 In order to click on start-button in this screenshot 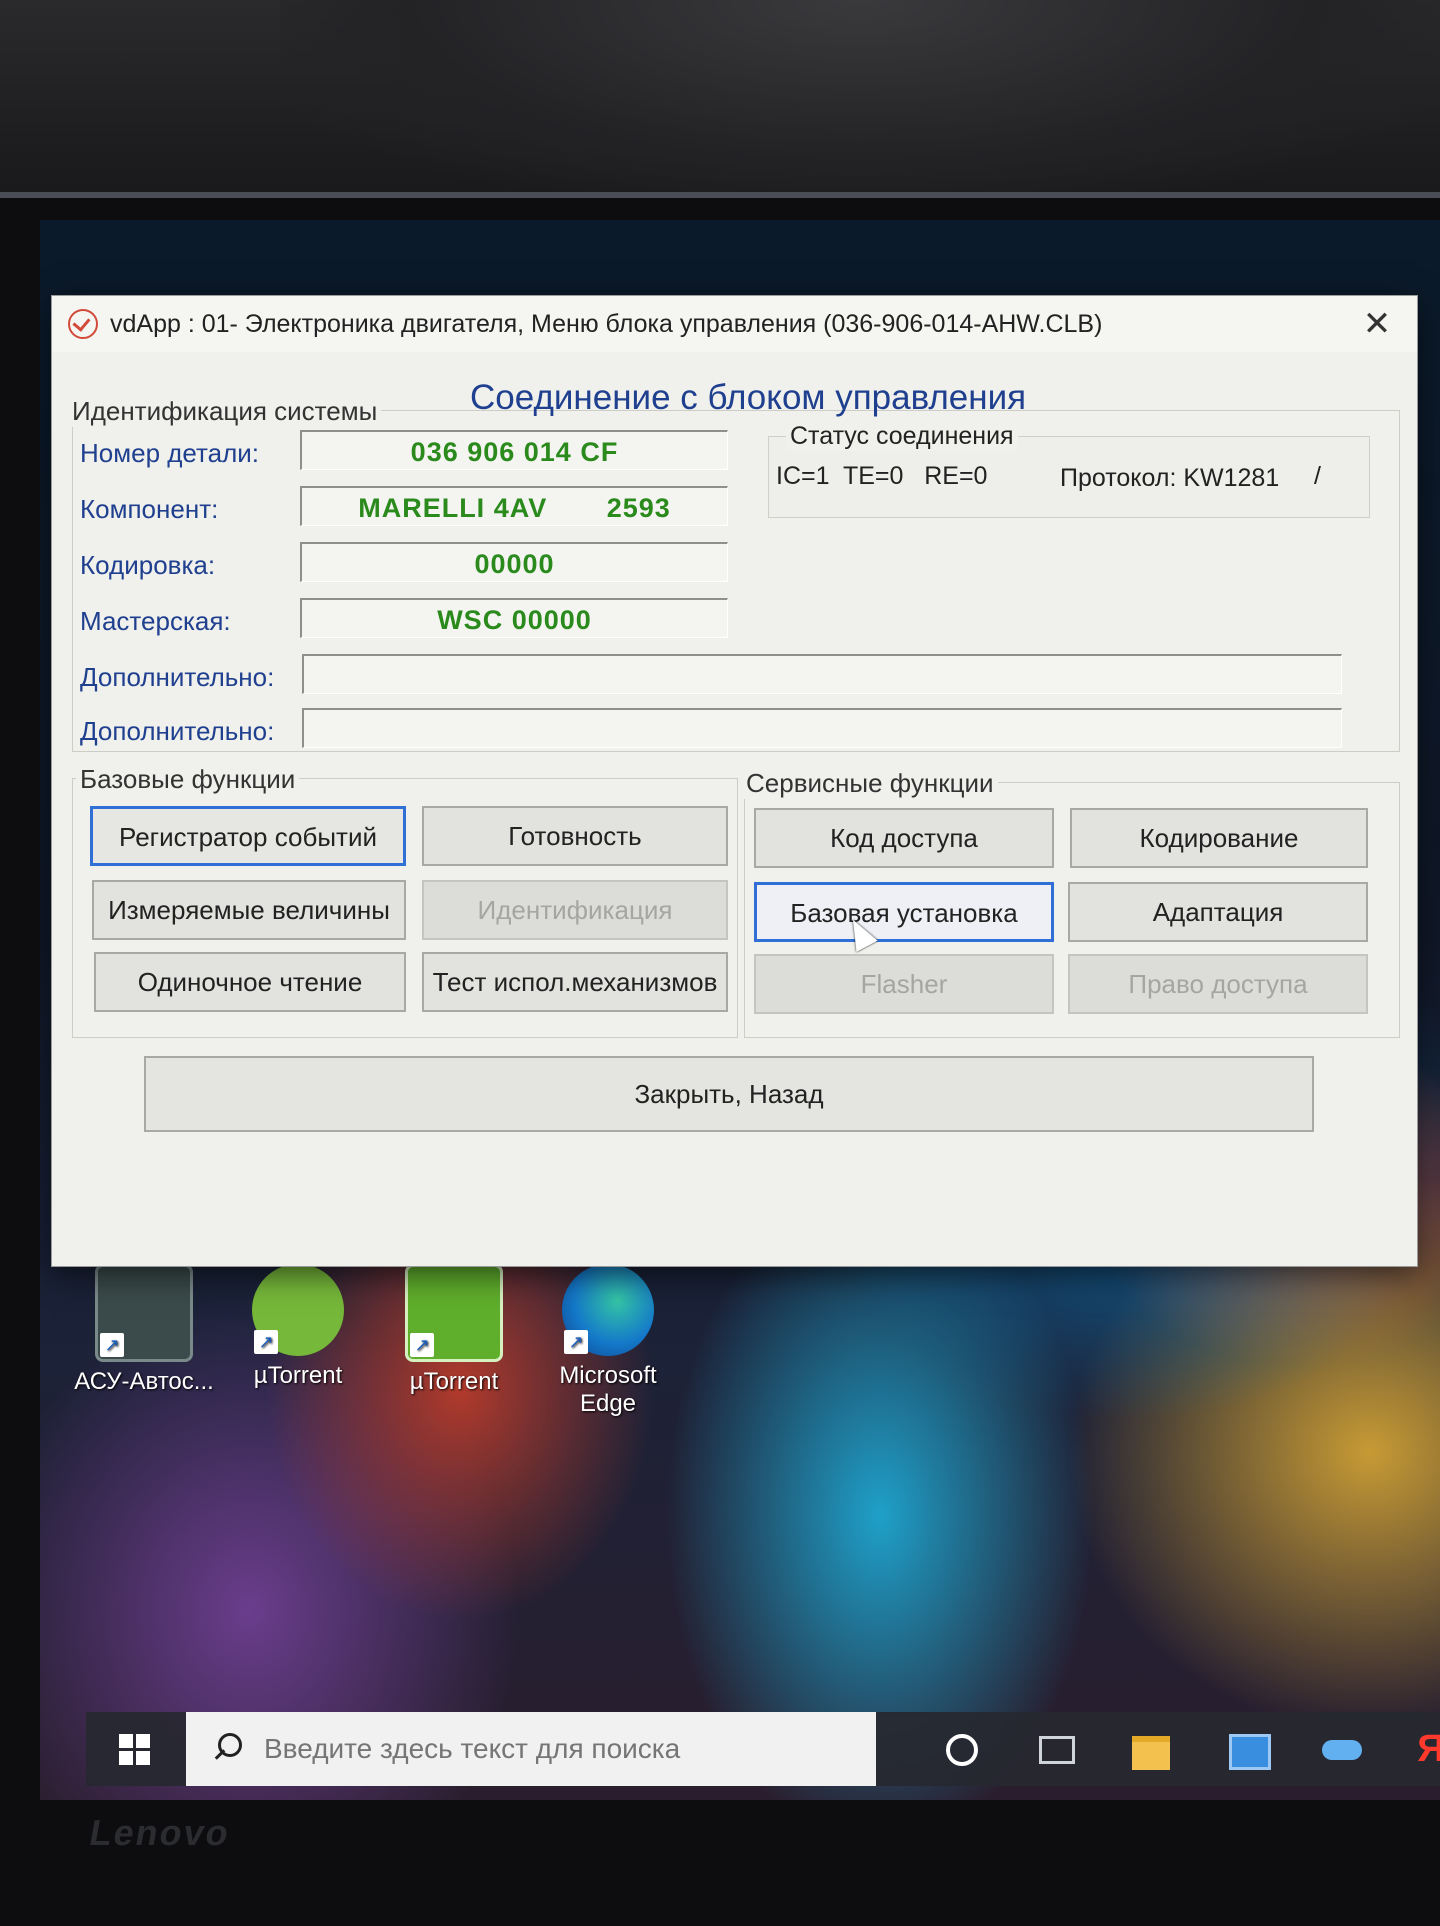, I will do `click(134, 1749)`.